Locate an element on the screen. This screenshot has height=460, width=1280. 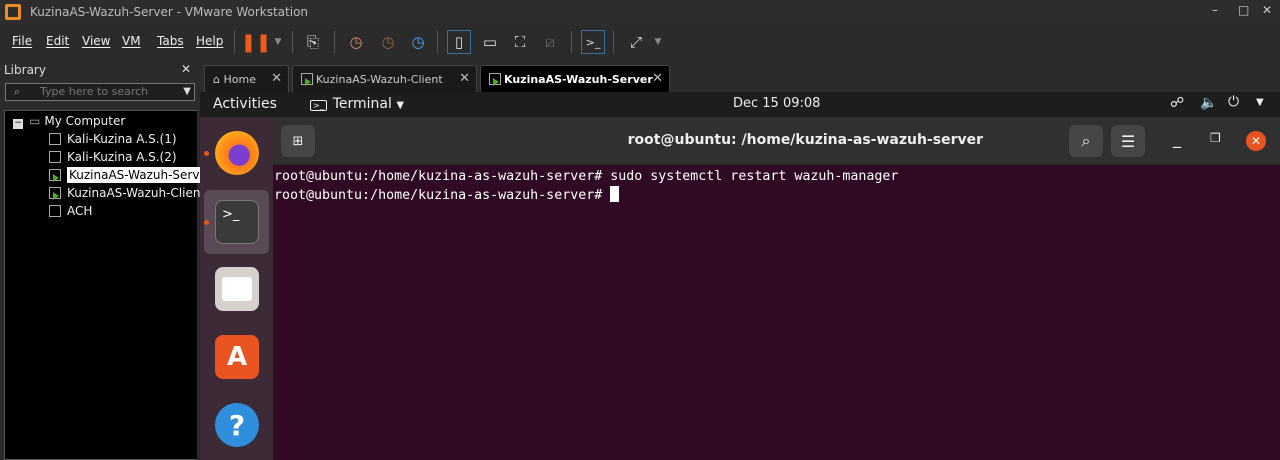
pause-icon: ❚❚ is located at coordinates (256, 42).